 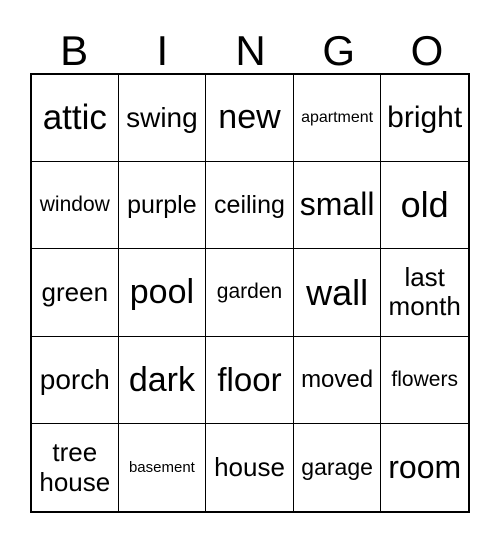 What do you see at coordinates (249, 467) in the screenshot?
I see `bingo-cell: house` at bounding box center [249, 467].